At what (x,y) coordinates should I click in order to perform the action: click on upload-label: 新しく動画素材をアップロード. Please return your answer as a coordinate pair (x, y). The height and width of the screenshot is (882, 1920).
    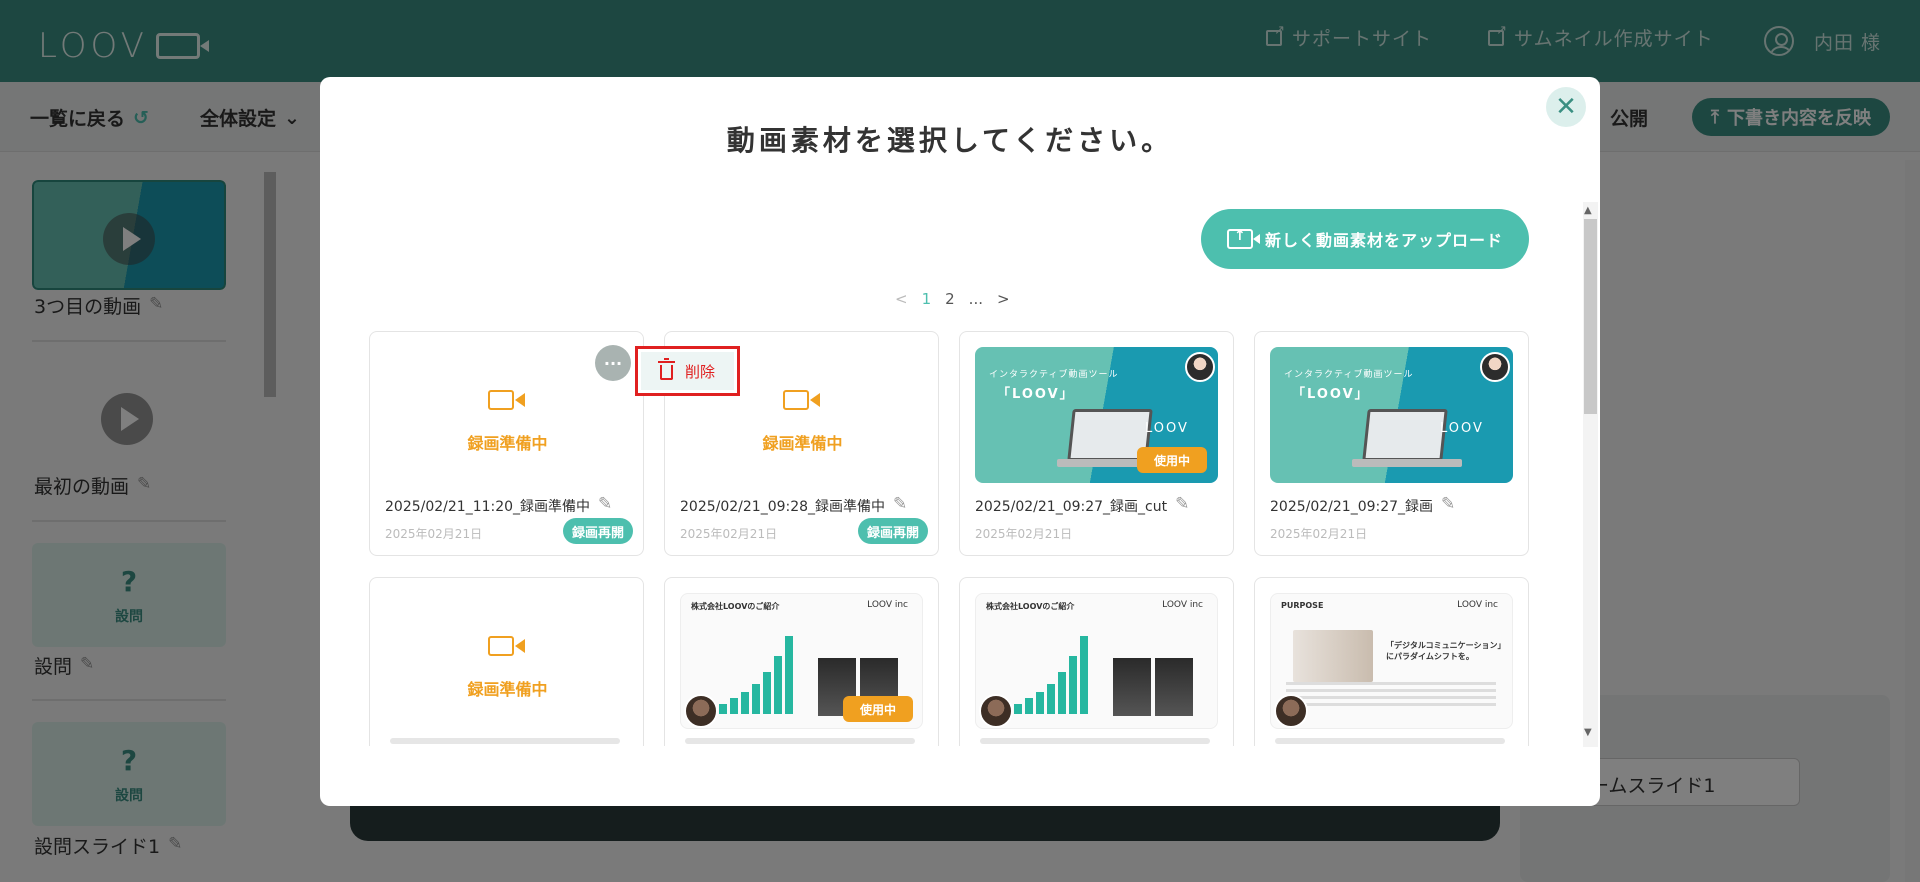
    Looking at the image, I should click on (1383, 240).